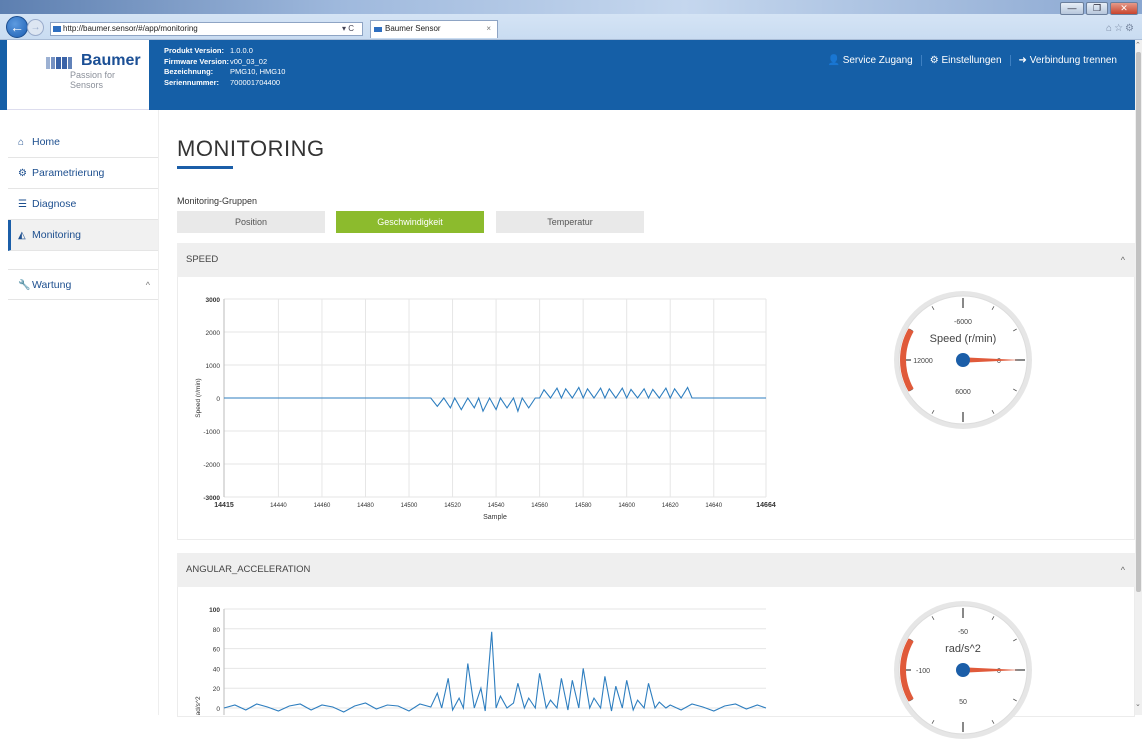  Describe the element at coordinates (197, 61) in the screenshot. I see `info-key: Firmware Version:` at that location.